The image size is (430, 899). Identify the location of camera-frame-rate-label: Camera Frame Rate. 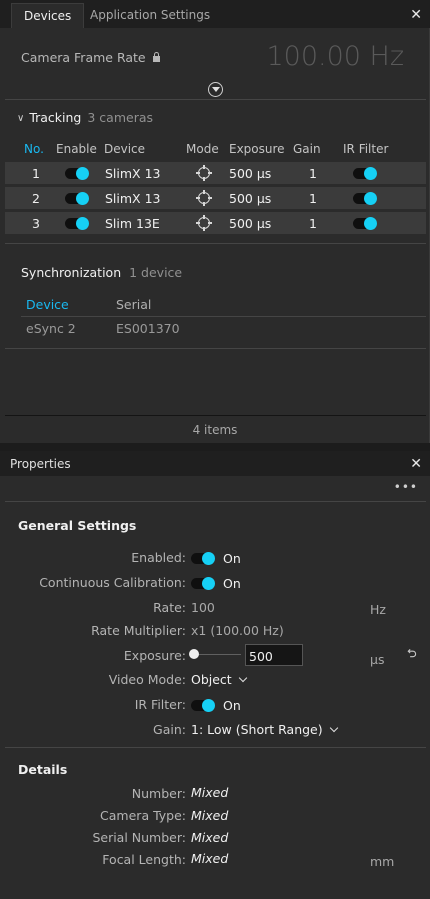
(90, 57).